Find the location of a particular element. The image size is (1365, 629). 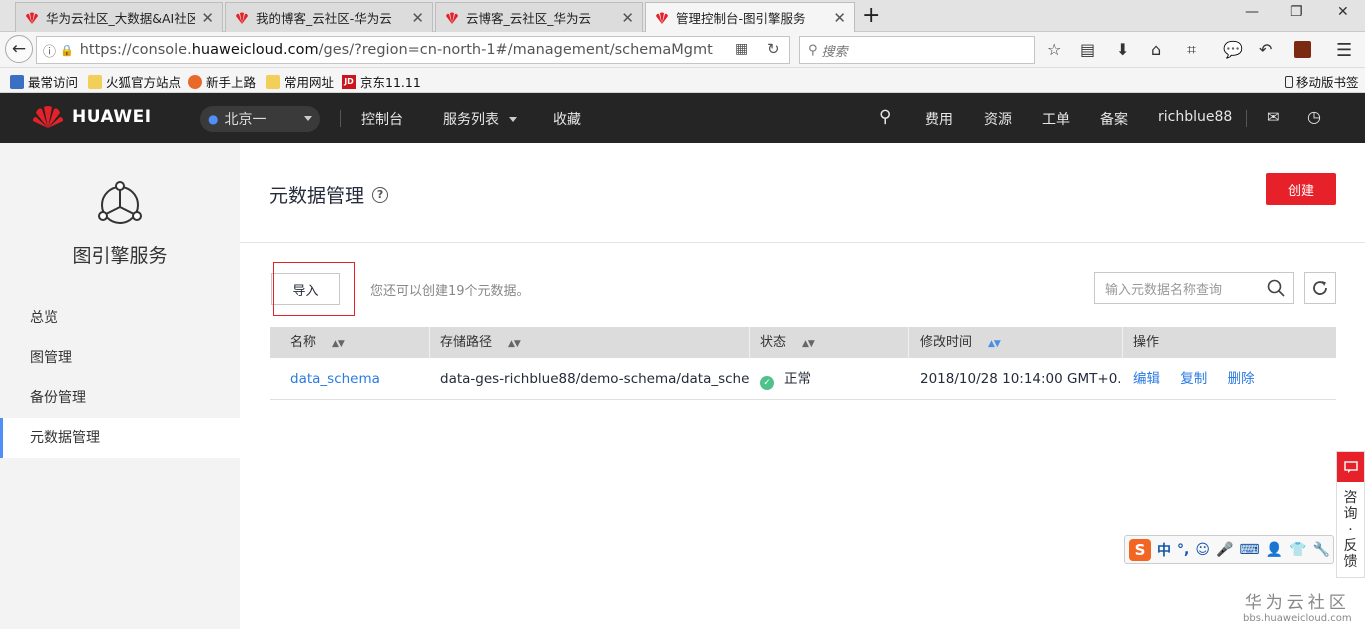

consult-feedback-widget: 咨 询 · 反 馈 is located at coordinates (1350, 514).